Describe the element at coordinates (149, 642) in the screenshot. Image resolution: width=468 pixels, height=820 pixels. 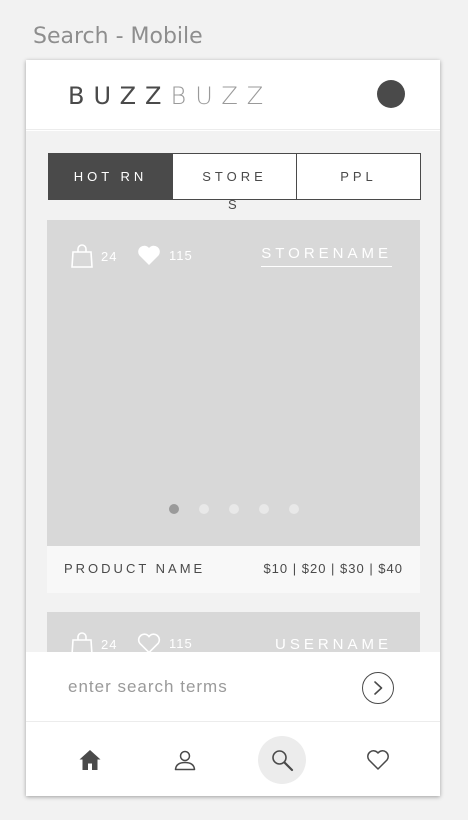
I see `heart-outline-icon` at that location.